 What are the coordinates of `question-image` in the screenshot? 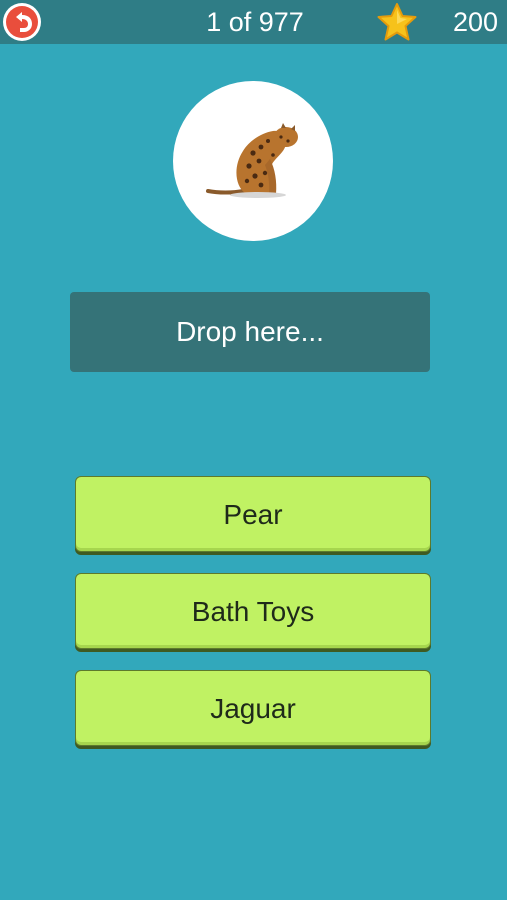 It's located at (253, 161).